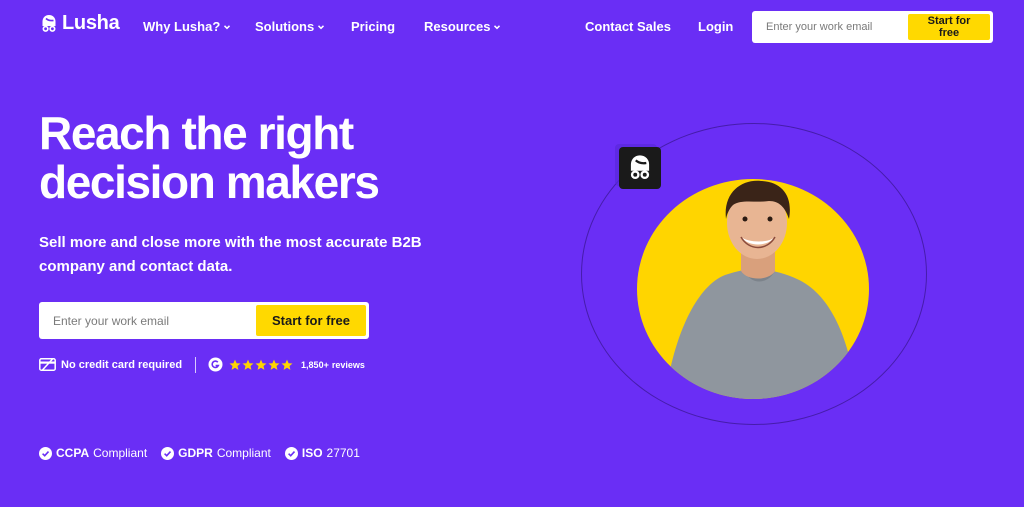  I want to click on lusha-badge-icon, so click(640, 168).